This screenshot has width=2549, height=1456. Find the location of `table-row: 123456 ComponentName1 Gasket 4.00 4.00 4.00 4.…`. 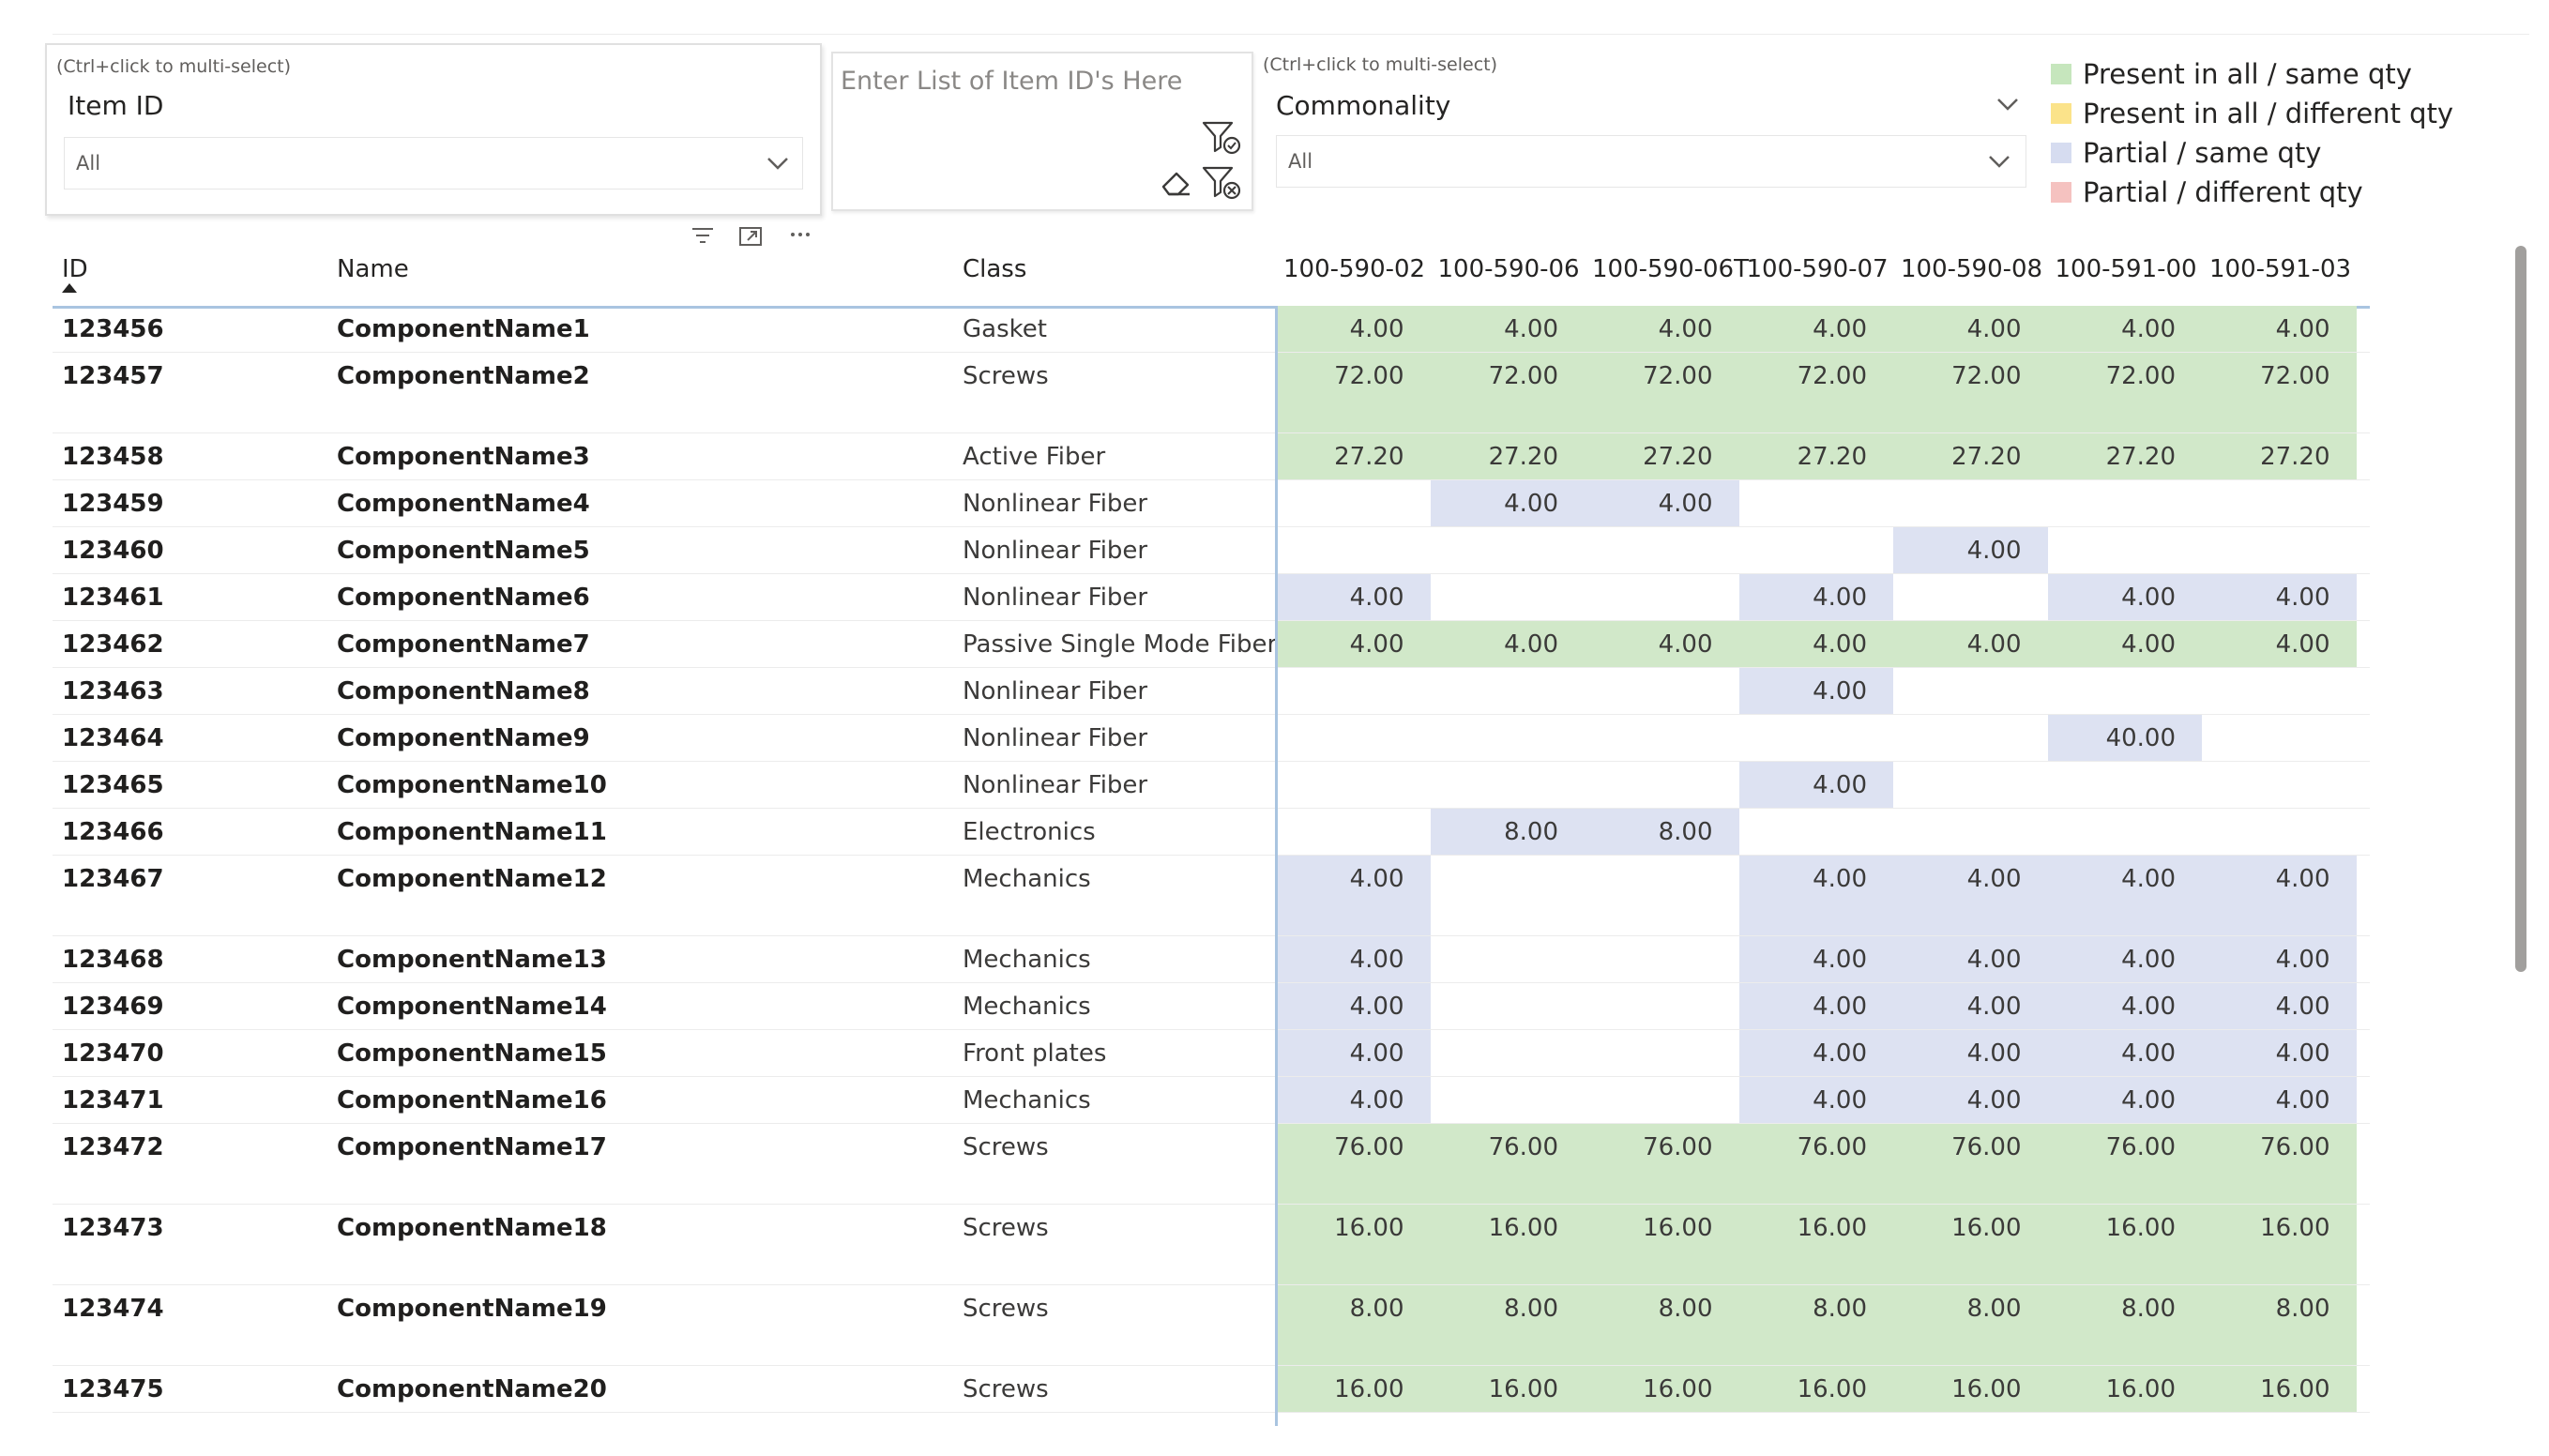

table-row: 123456 ComponentName1 Gasket 4.00 4.00 4.00 4.… is located at coordinates (1211, 329).